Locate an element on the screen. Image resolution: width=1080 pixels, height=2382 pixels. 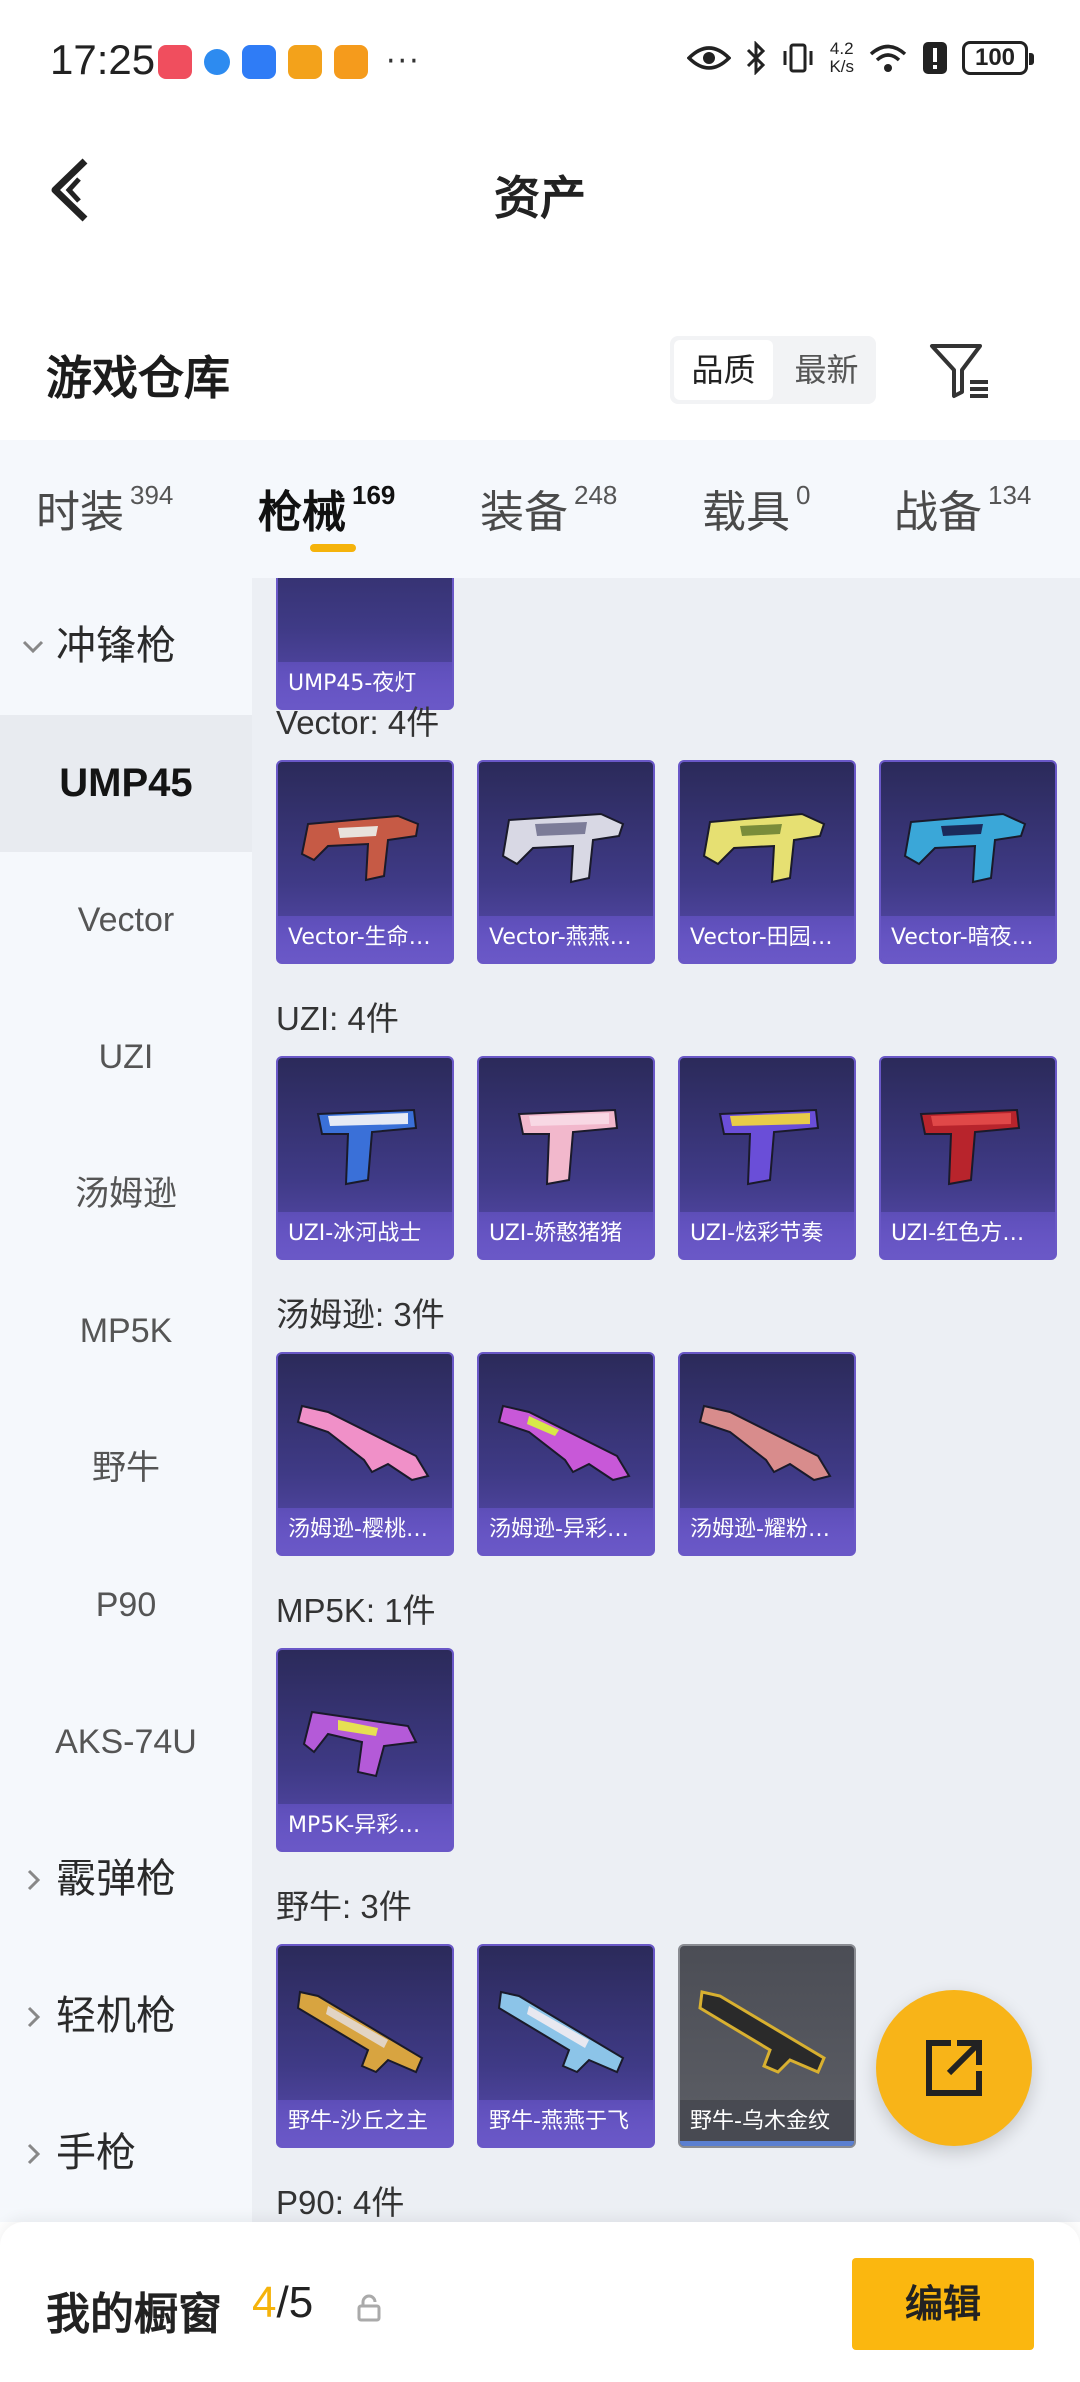
tab-count: 394 is located at coordinates (152, 495).